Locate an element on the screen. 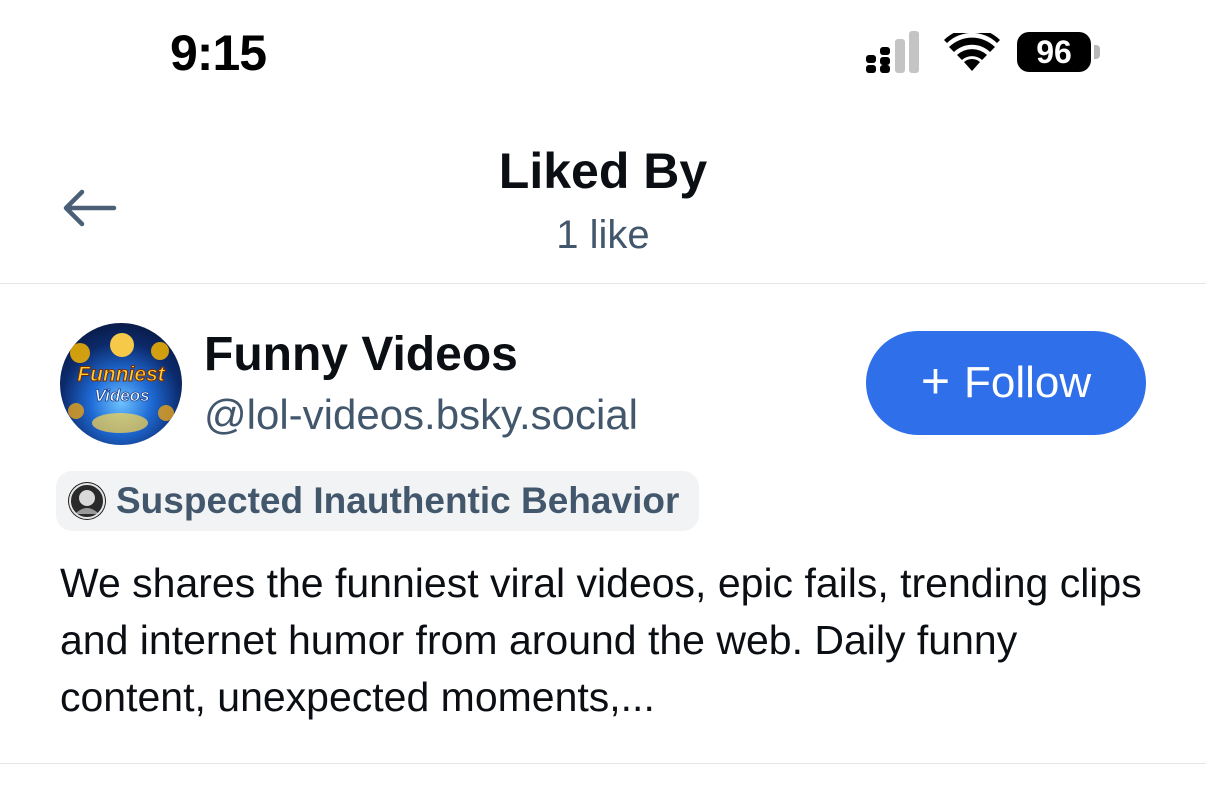  status-bar: 9:15 96 is located at coordinates (603, 50).